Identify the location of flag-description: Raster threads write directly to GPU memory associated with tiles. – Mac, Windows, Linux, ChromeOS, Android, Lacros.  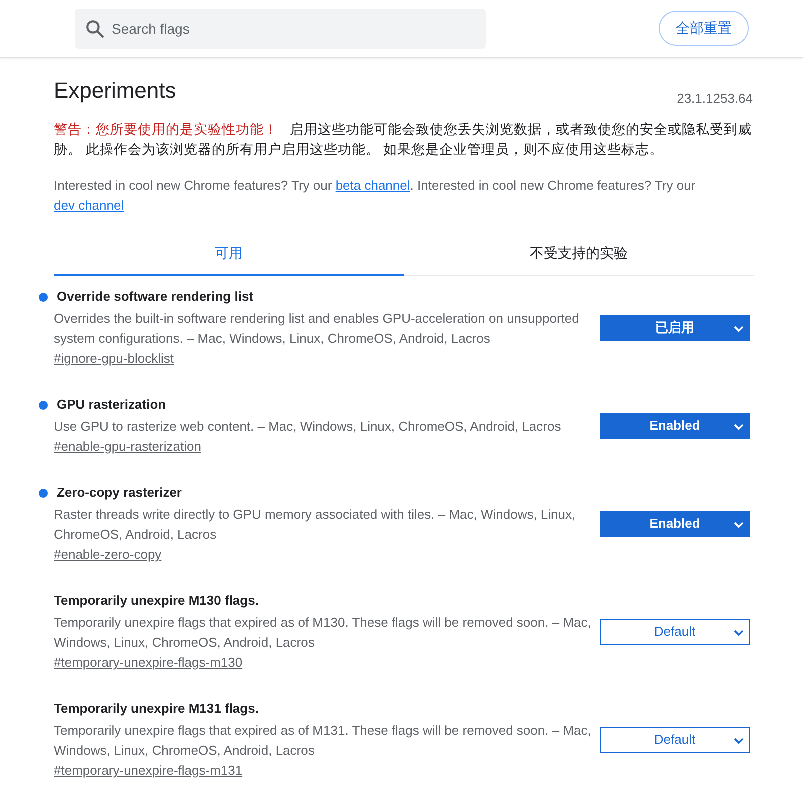
(315, 525).